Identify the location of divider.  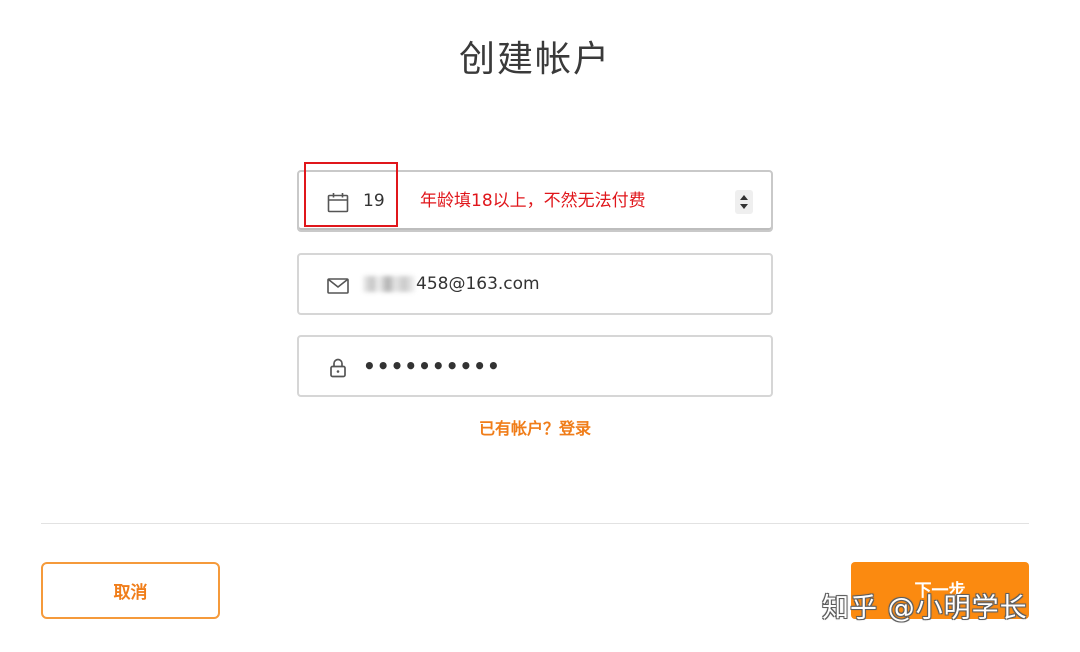
(535, 523).